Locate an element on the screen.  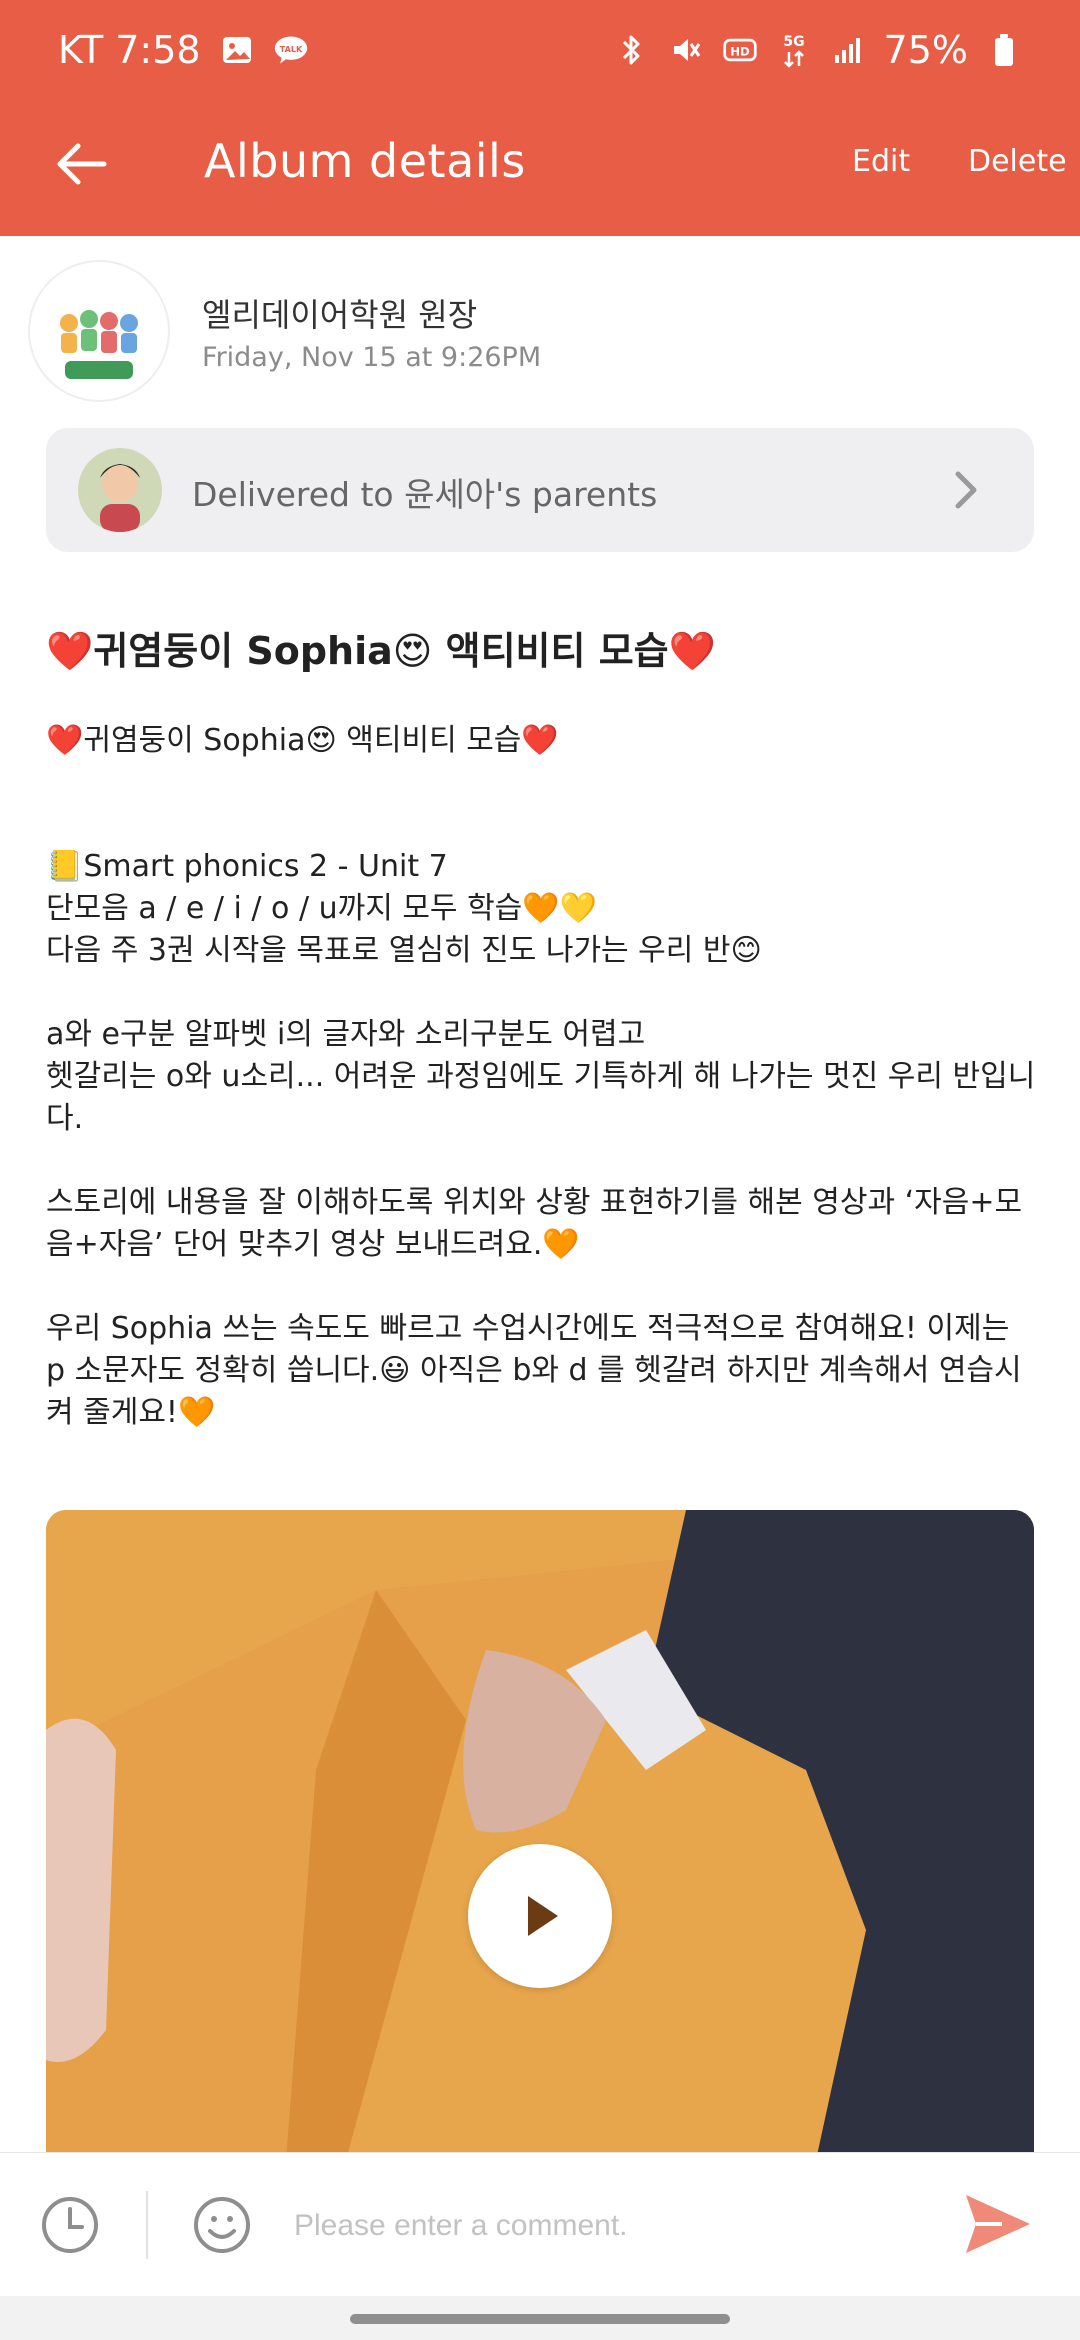
clock-icon is located at coordinates (70, 2225).